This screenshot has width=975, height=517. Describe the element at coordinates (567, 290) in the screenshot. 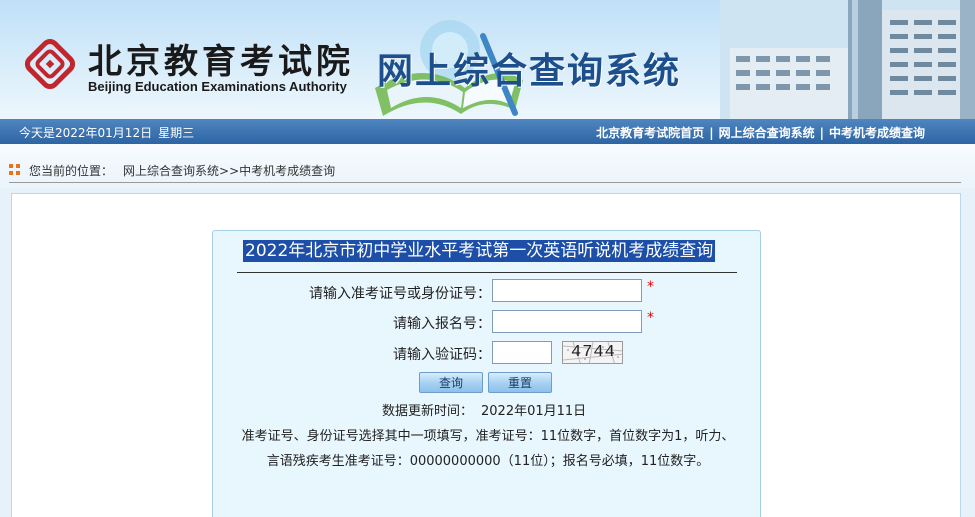

I see `exam-id-input` at that location.